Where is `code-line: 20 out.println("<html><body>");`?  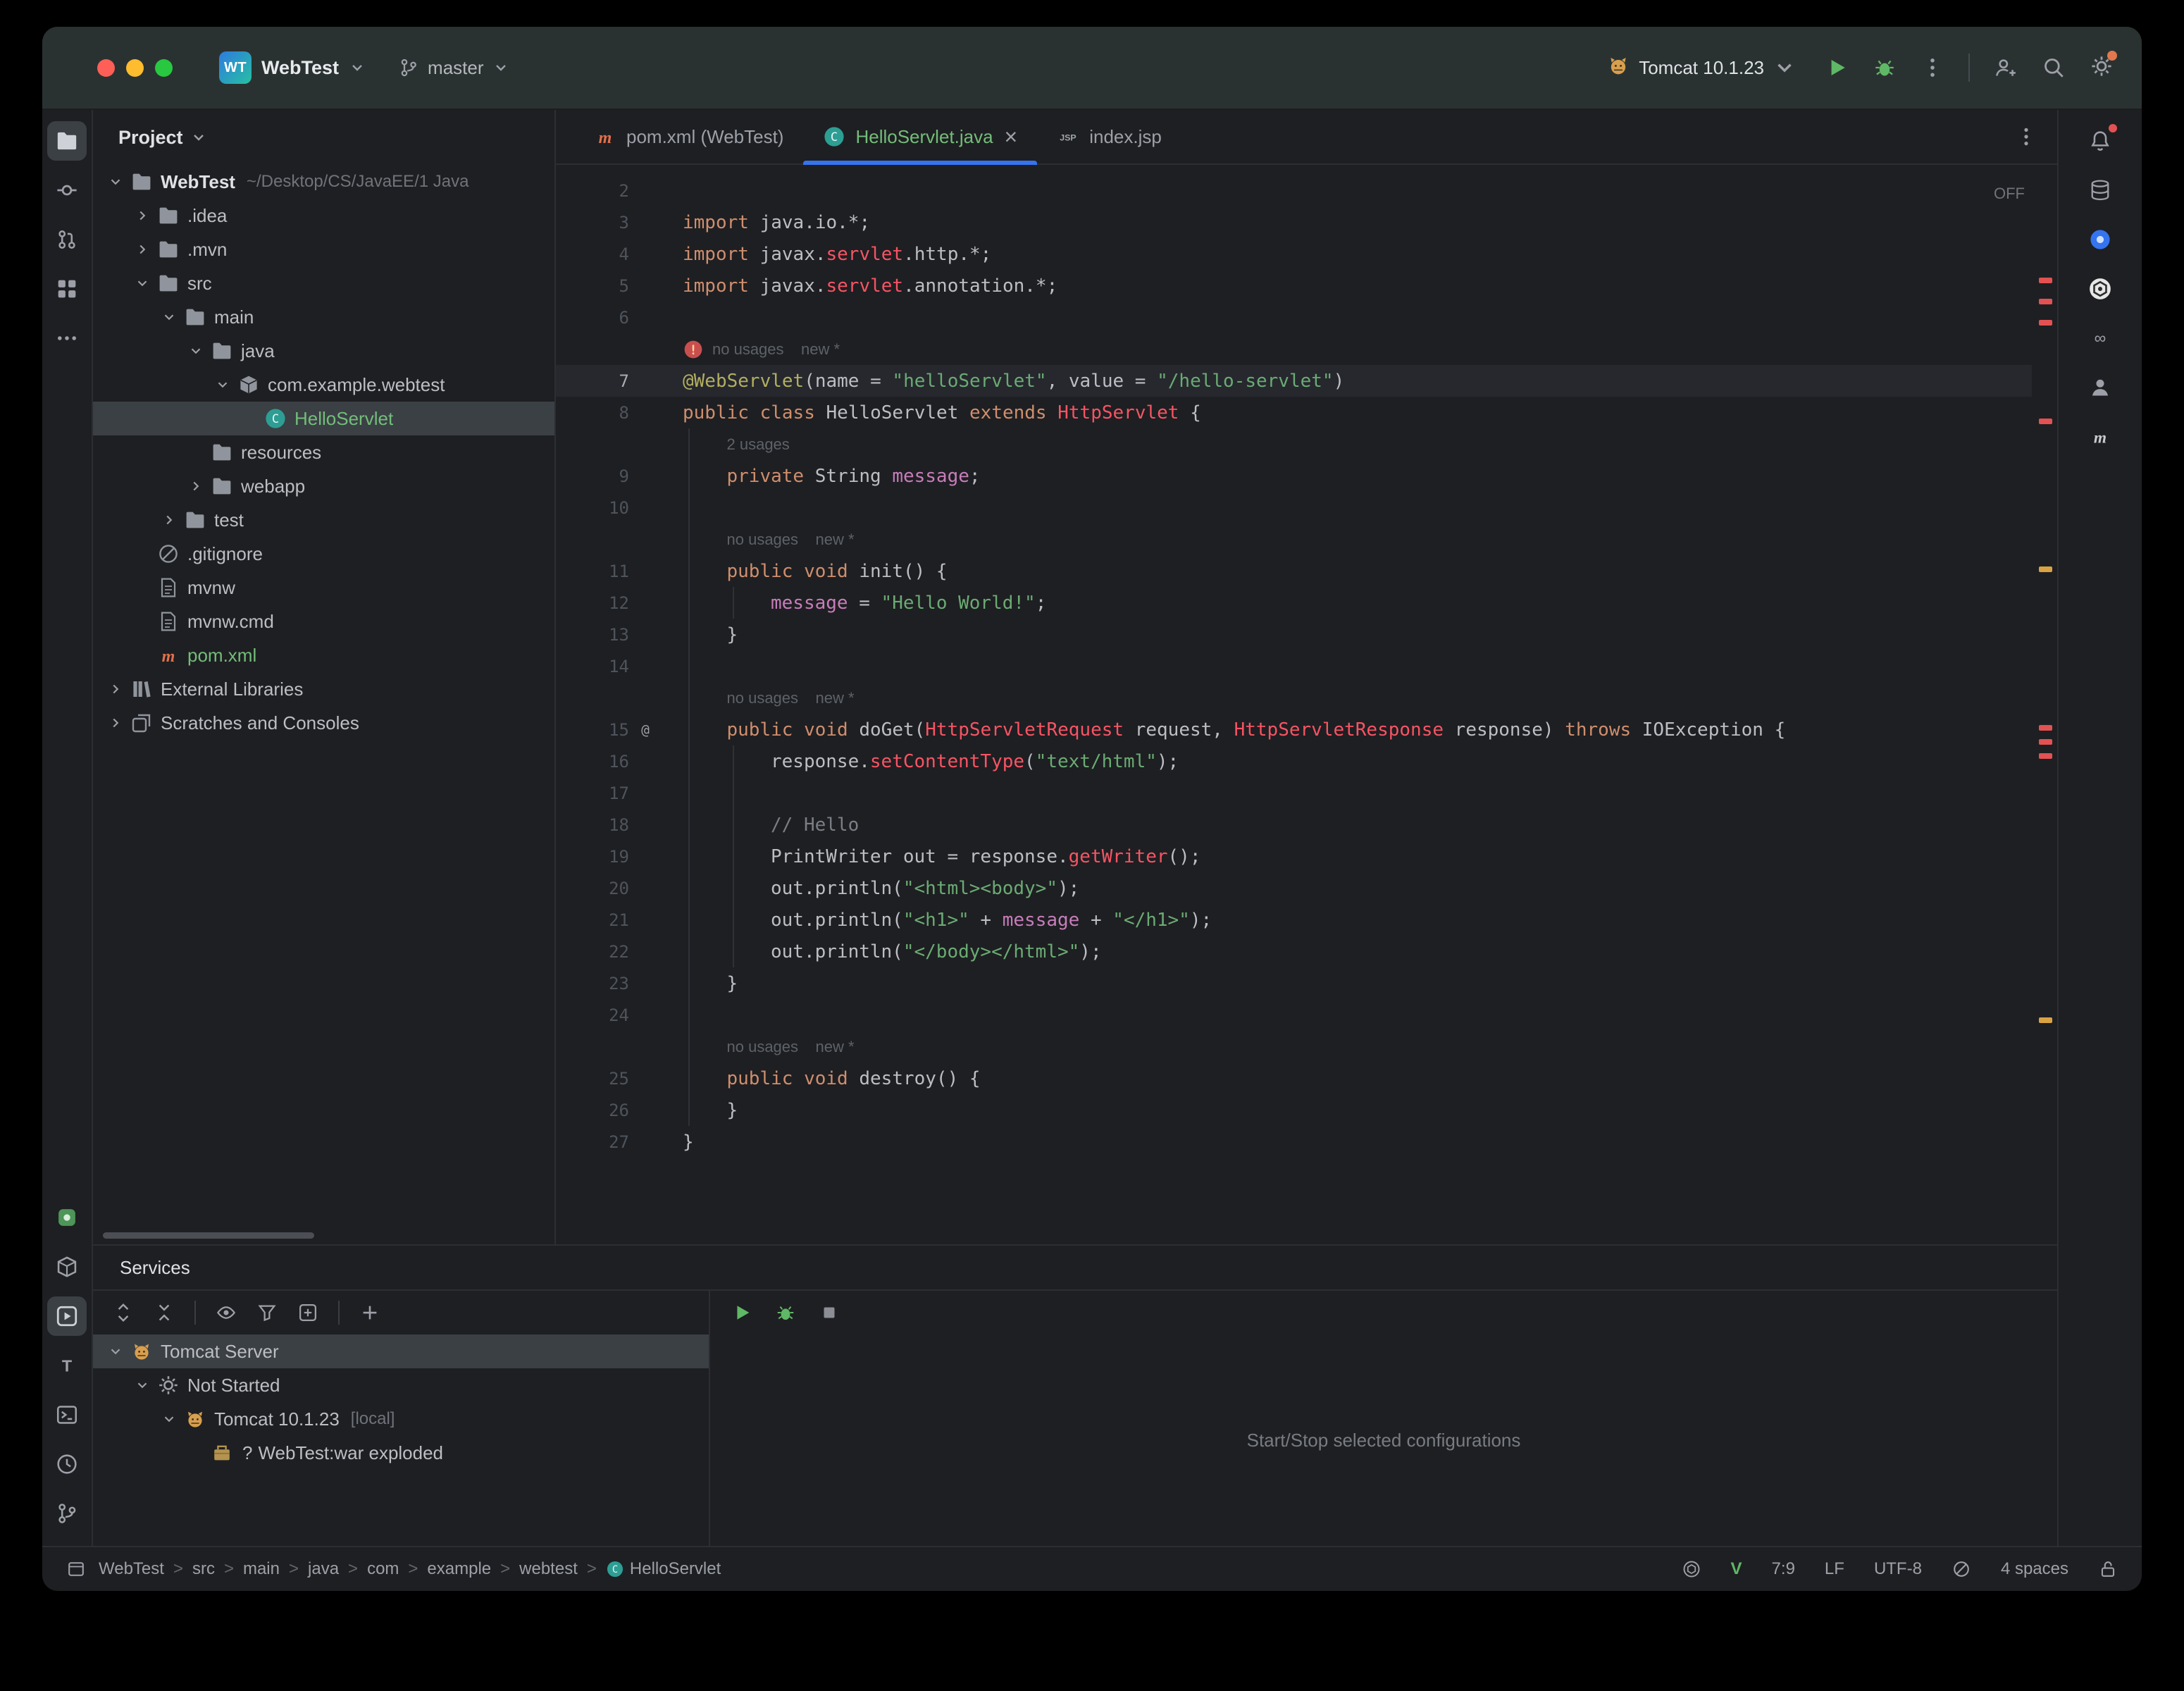
code-line: 20 out.println("<html><body>"); is located at coordinates (1294, 888).